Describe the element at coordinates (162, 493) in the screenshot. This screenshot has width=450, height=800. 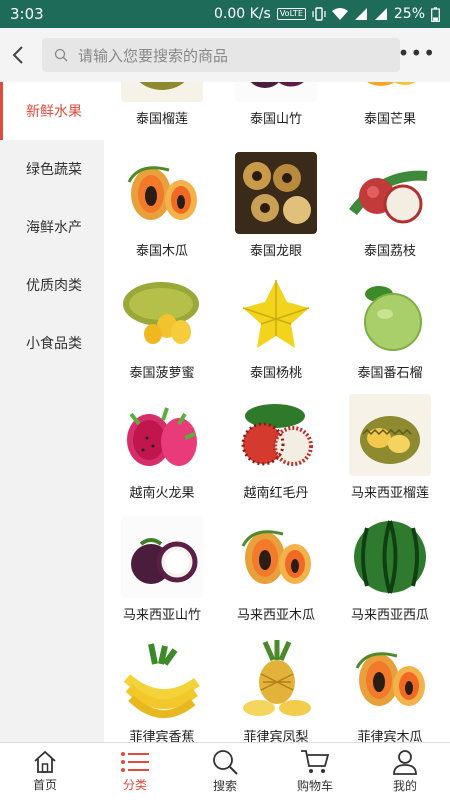
I see `product-name: 越南火龙果` at that location.